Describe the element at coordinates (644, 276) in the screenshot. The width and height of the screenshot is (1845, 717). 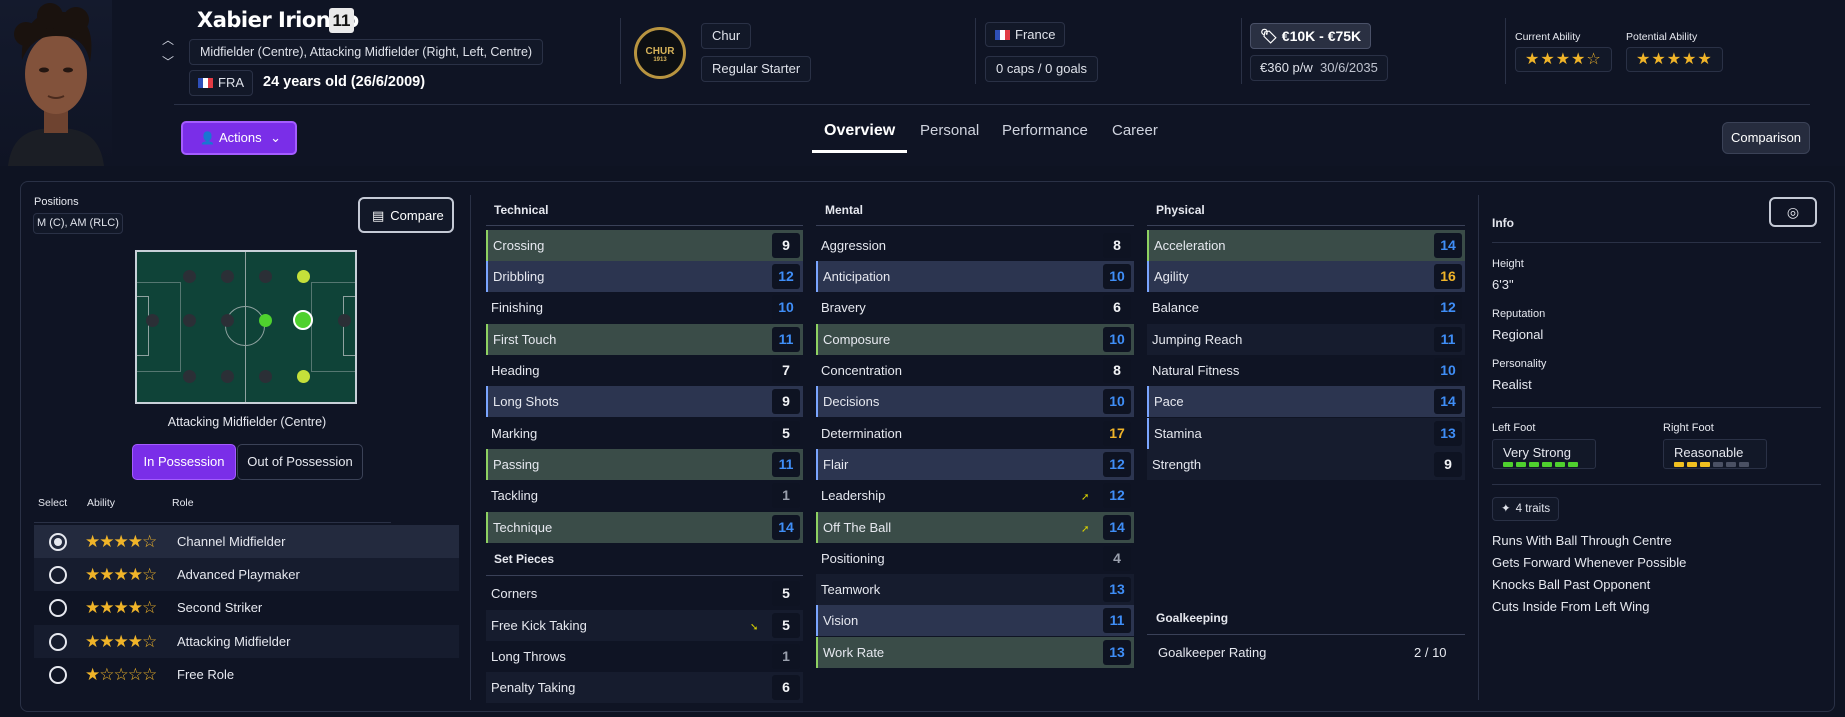
I see `attribute-row: Dribbling 12` at that location.